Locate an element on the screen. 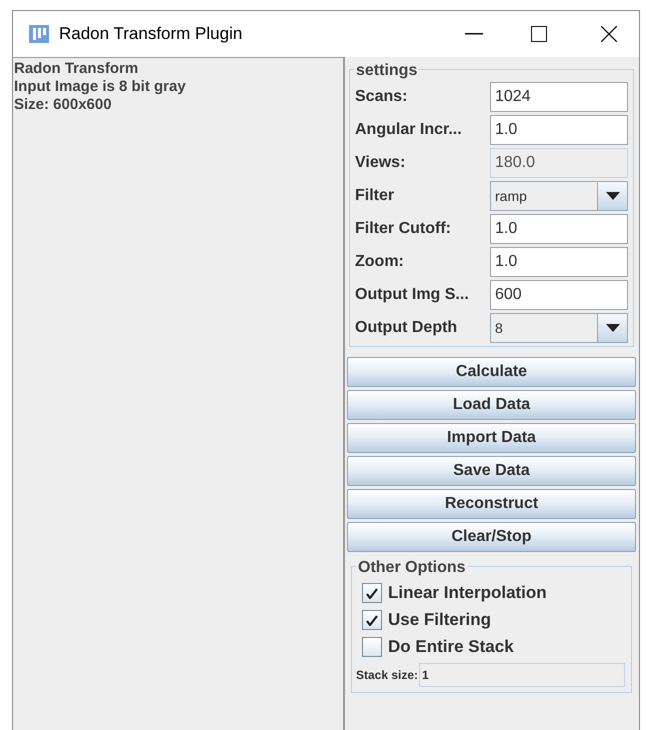  input-field: 1024 is located at coordinates (559, 97).